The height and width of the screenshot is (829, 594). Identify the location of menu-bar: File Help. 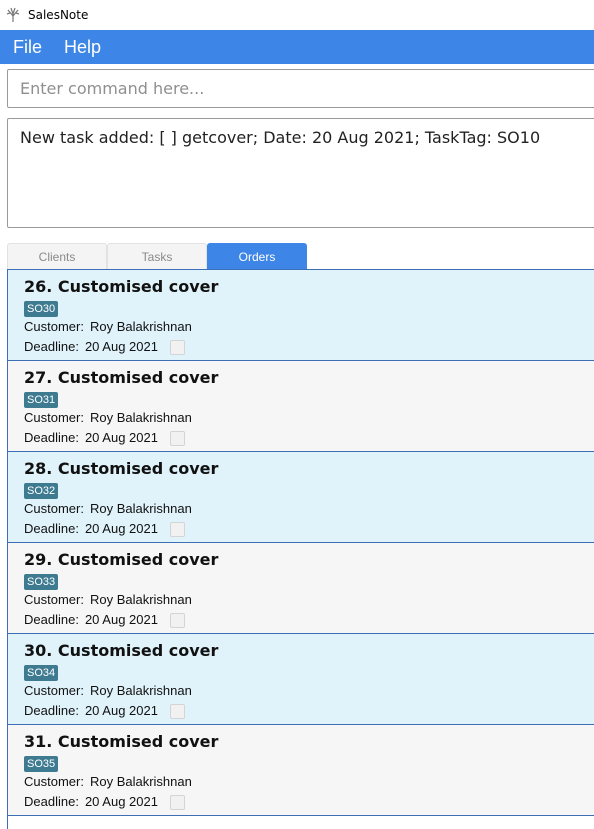
(297, 47).